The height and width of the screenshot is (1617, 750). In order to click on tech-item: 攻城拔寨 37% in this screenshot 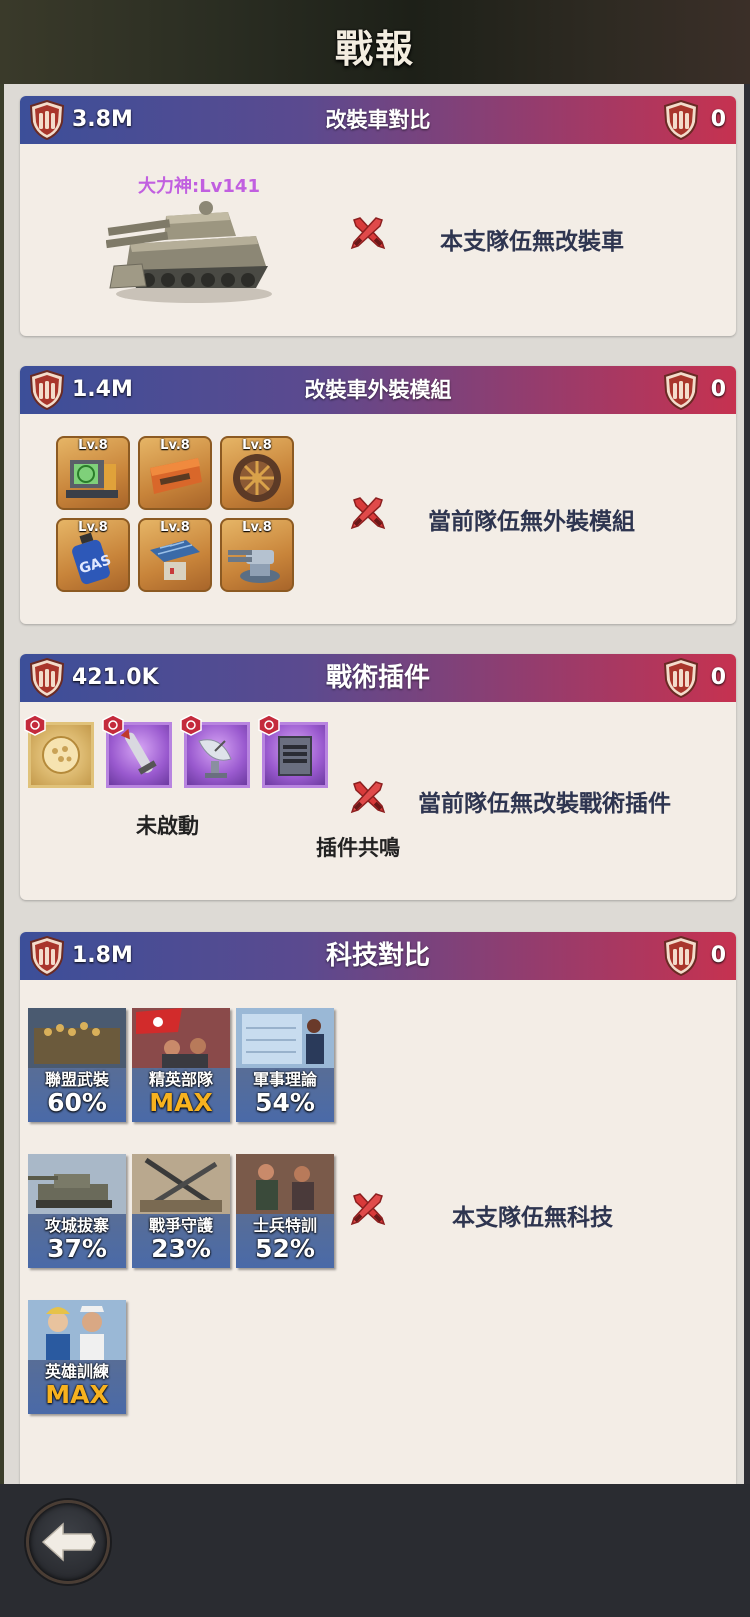, I will do `click(77, 1211)`.